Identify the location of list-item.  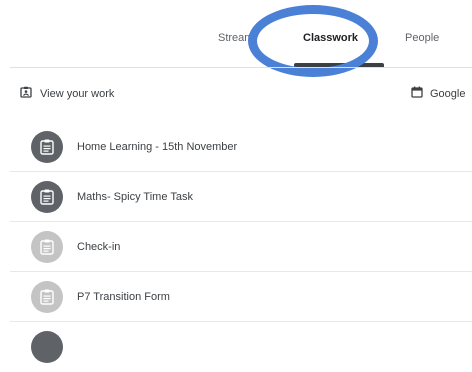
(236, 347).